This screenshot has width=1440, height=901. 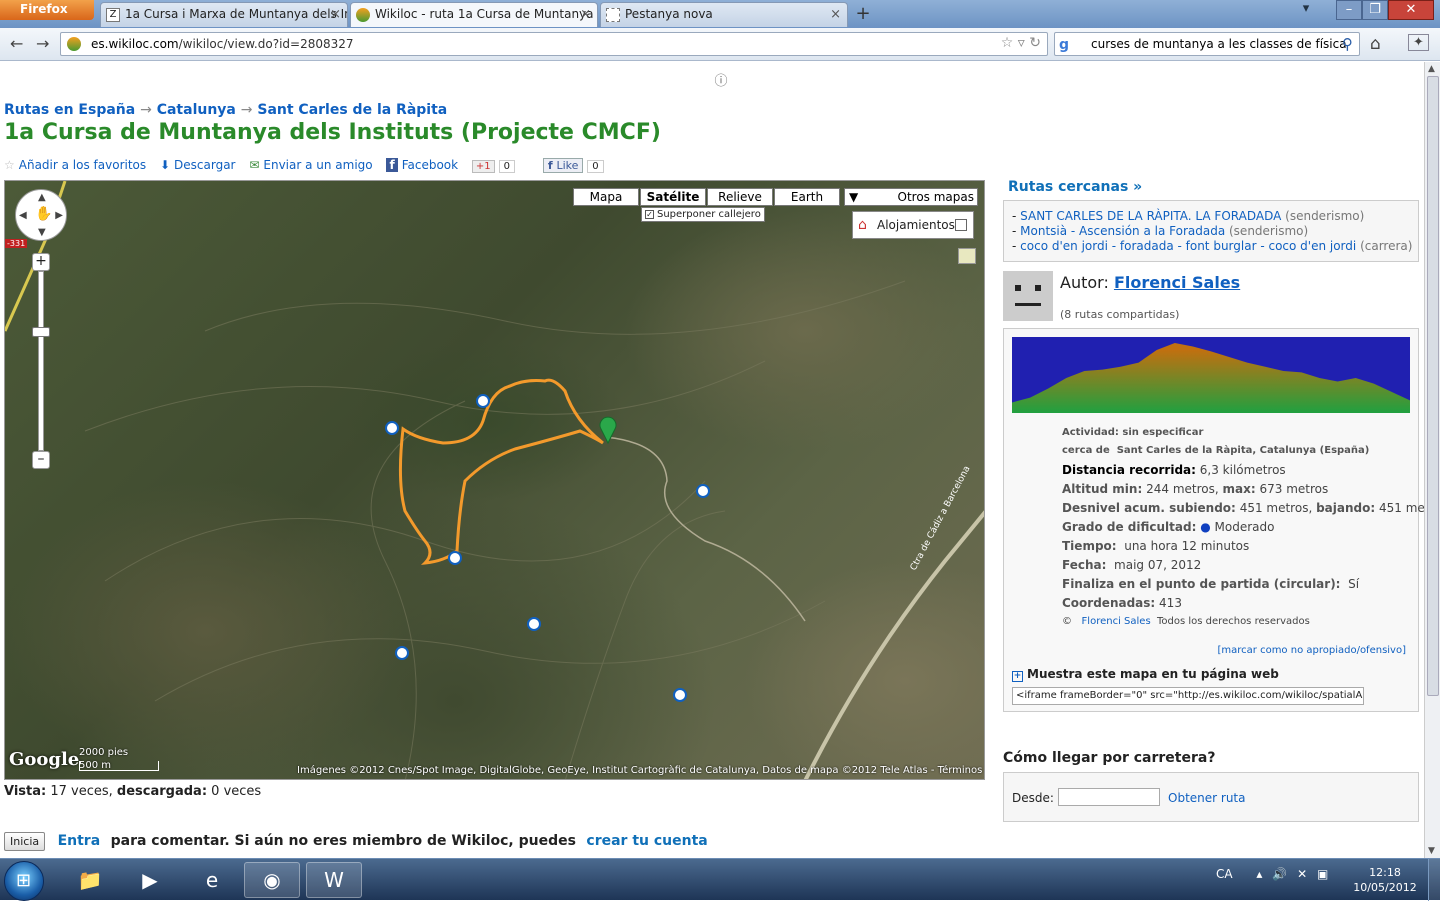 What do you see at coordinates (913, 225) in the screenshot?
I see `lodging-toggle: ⌂ Alojamientos` at bounding box center [913, 225].